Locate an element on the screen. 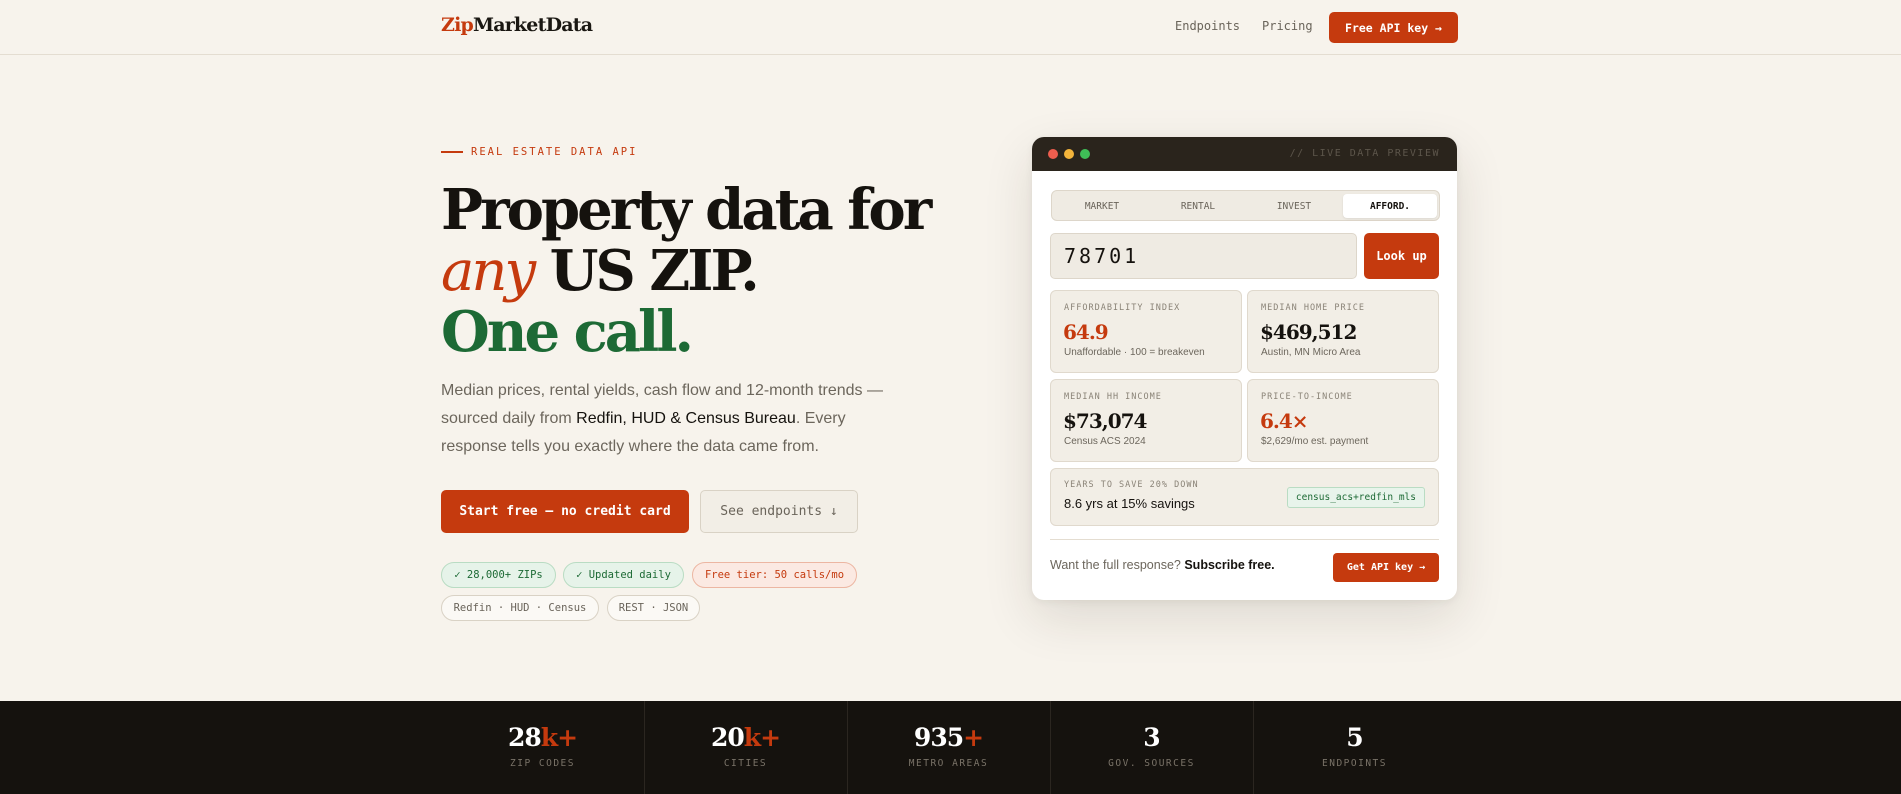  subscribe-link: Subscribe free. is located at coordinates (1229, 565).